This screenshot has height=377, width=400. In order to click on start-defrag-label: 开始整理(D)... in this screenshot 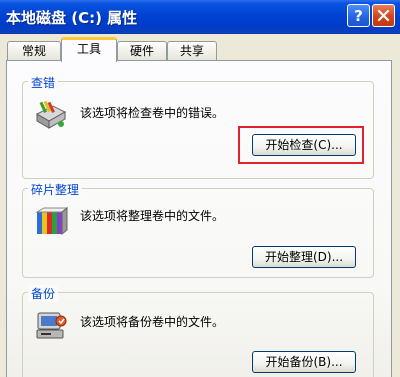, I will do `click(304, 257)`.